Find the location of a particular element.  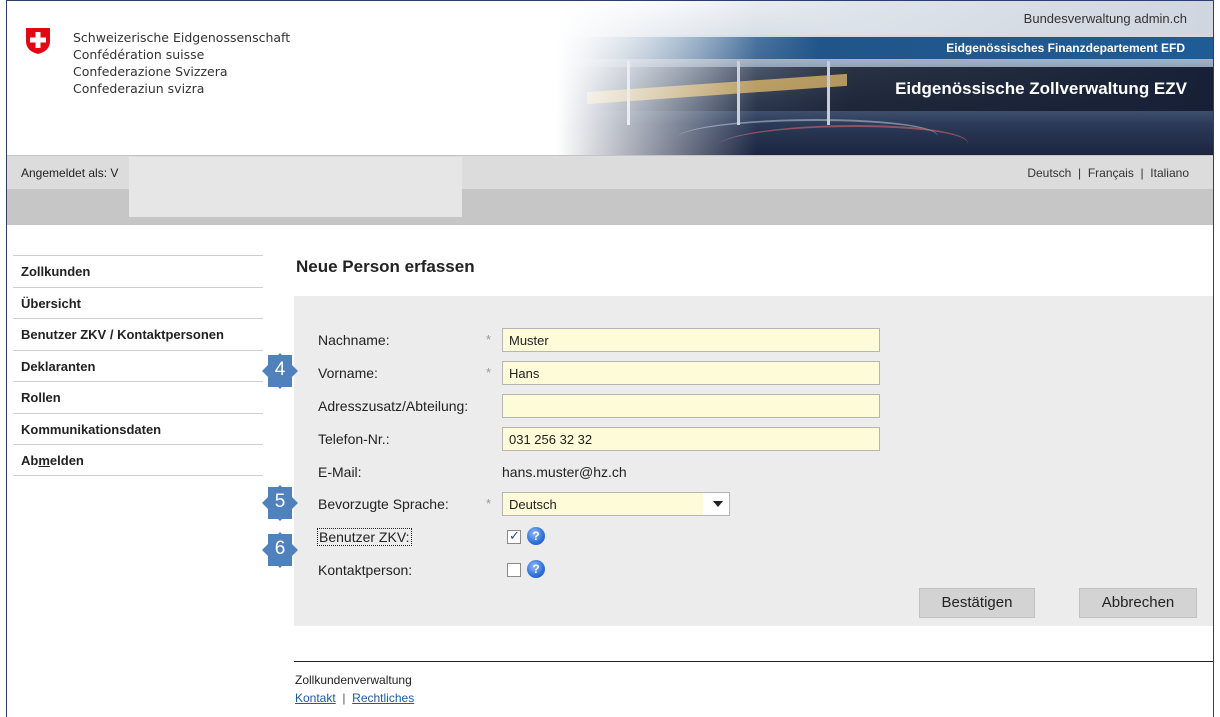

benutzer-zkv-checkbox is located at coordinates (514, 536).